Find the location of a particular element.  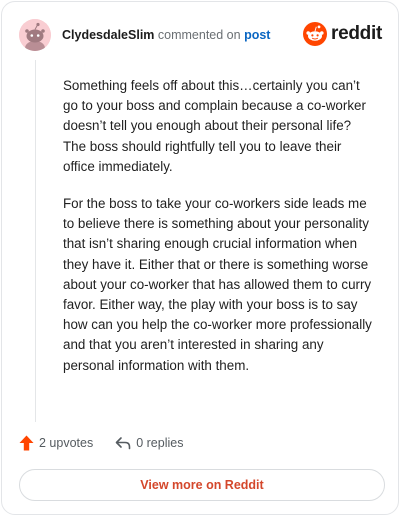

reddit-wordmark: reddit is located at coordinates (356, 33).